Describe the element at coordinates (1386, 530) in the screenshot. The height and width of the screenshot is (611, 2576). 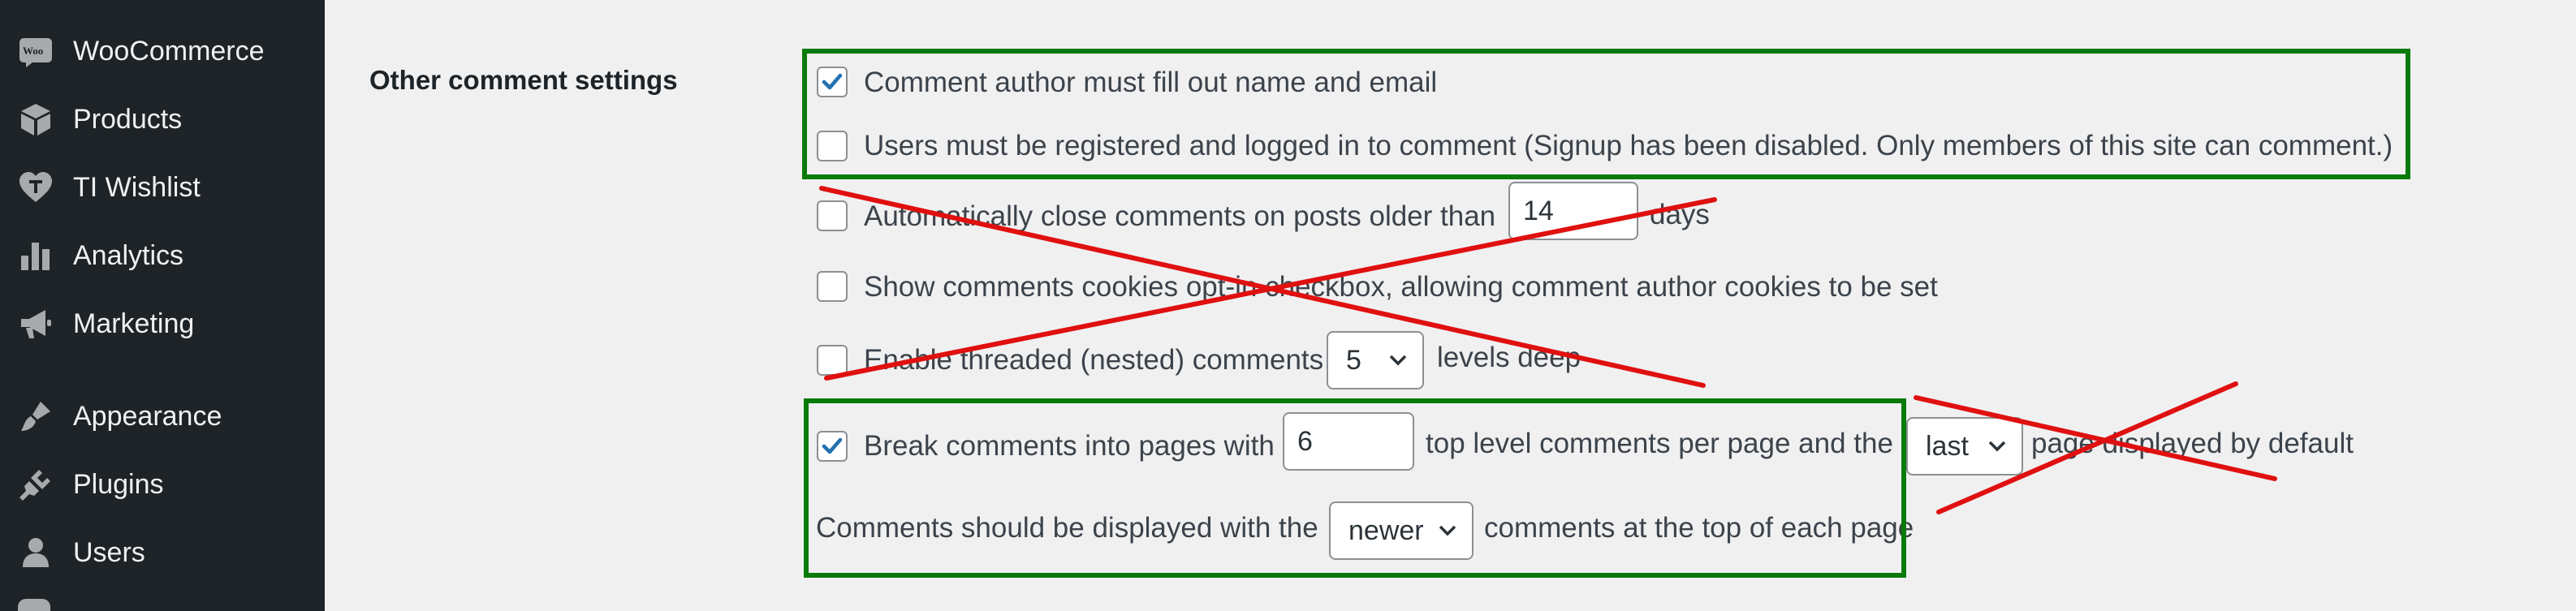
I see `comment-order-value: newer` at that location.